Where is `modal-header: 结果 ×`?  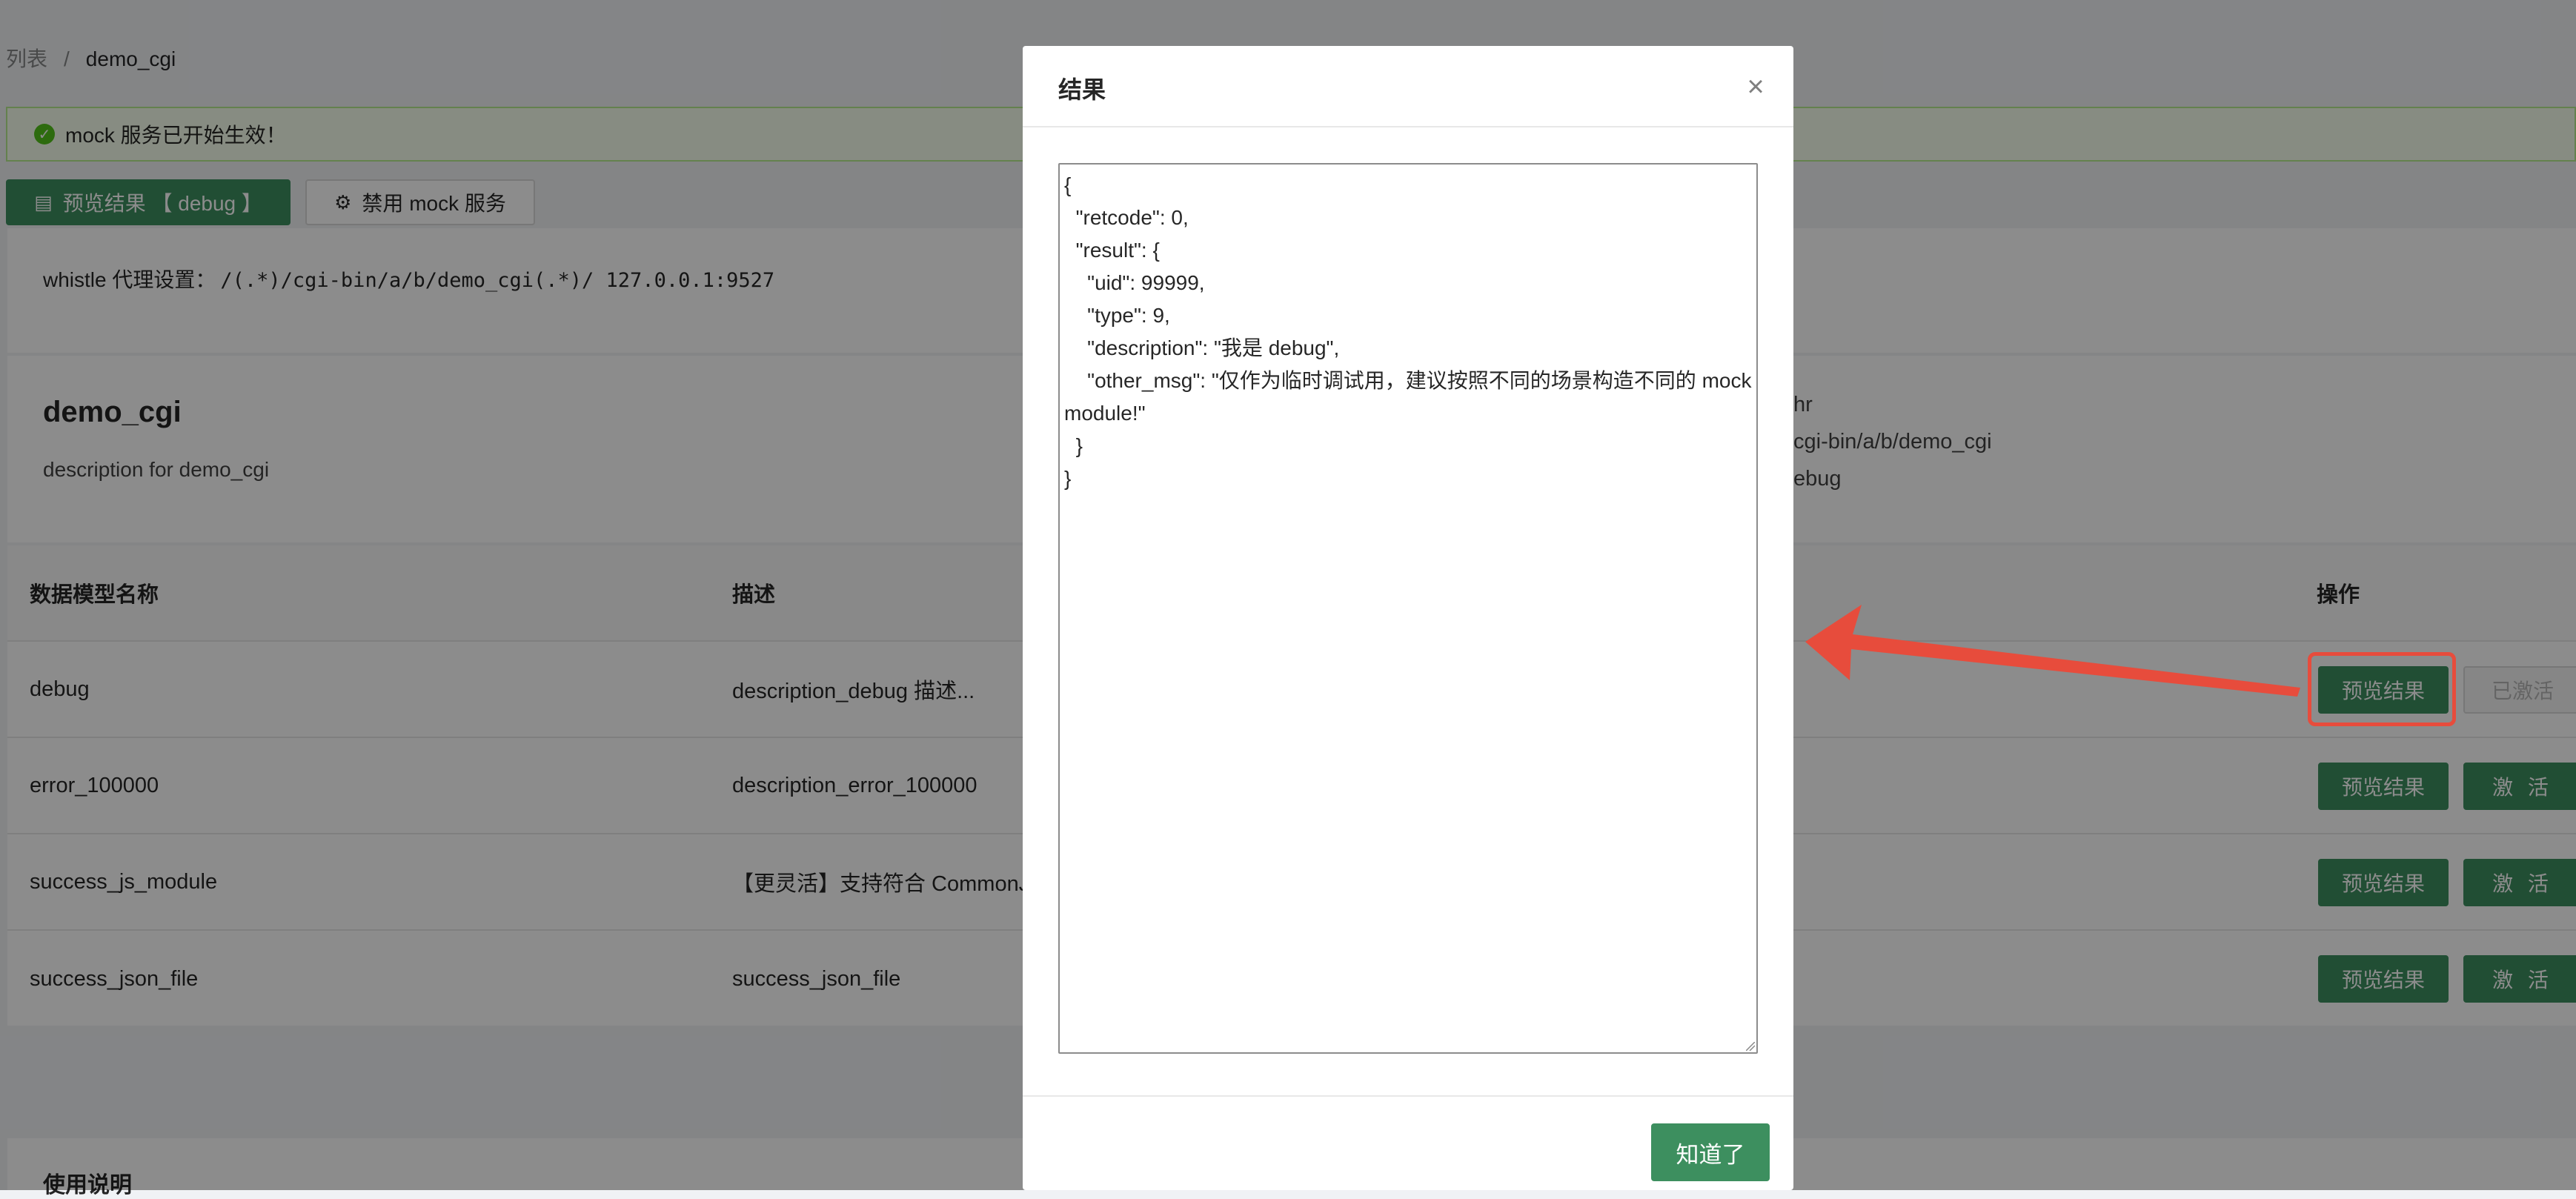
modal-header: 结果 × is located at coordinates (1408, 87).